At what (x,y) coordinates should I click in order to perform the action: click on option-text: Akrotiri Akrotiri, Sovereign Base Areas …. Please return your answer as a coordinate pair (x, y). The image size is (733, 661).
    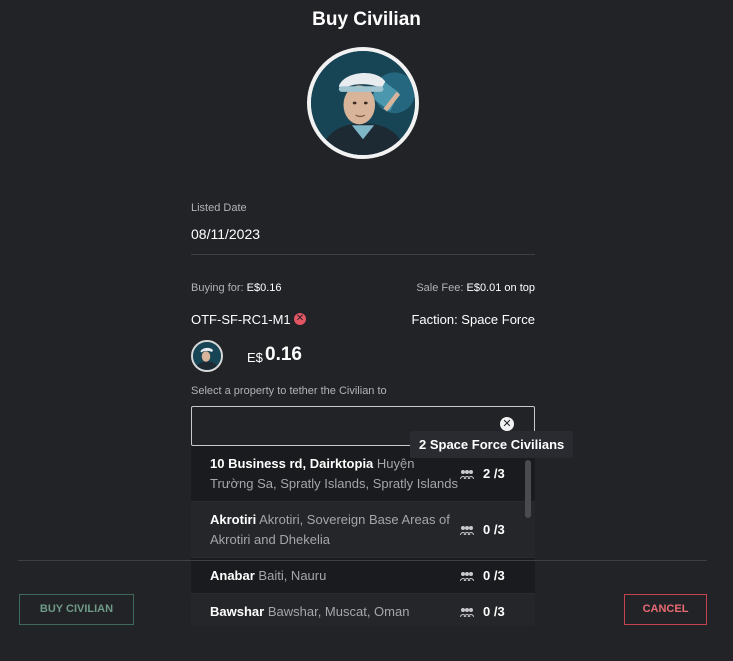
    Looking at the image, I should click on (335, 530).